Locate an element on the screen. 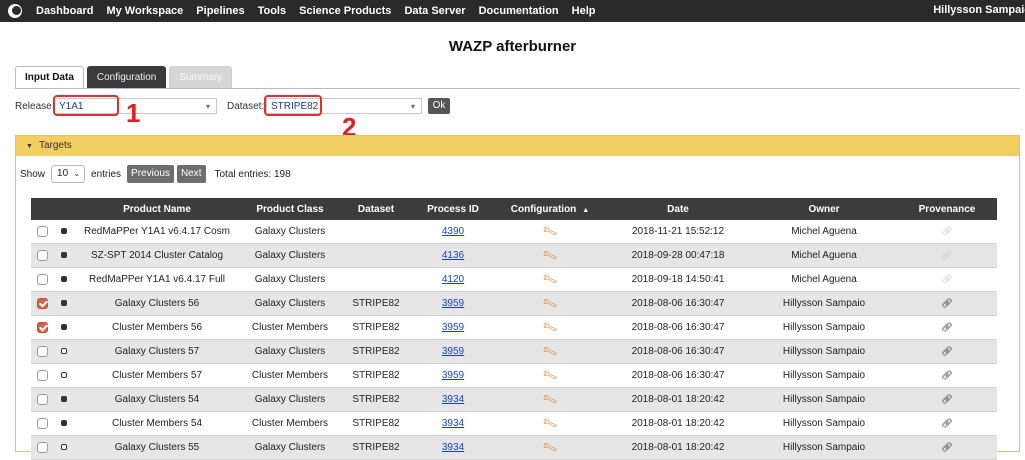 Image resolution: width=1025 pixels, height=460 pixels. nav-help: Help is located at coordinates (584, 11).